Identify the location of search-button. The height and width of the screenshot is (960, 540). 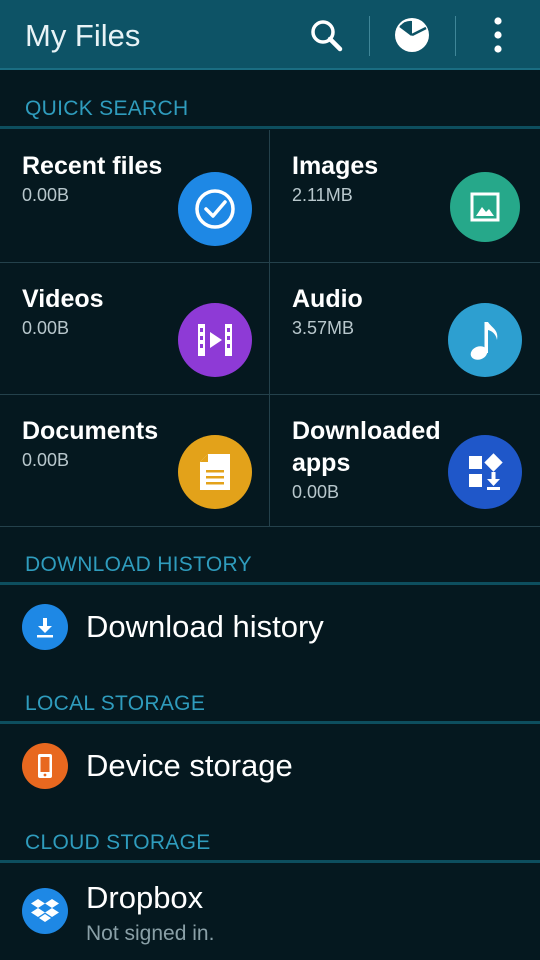
(326, 35).